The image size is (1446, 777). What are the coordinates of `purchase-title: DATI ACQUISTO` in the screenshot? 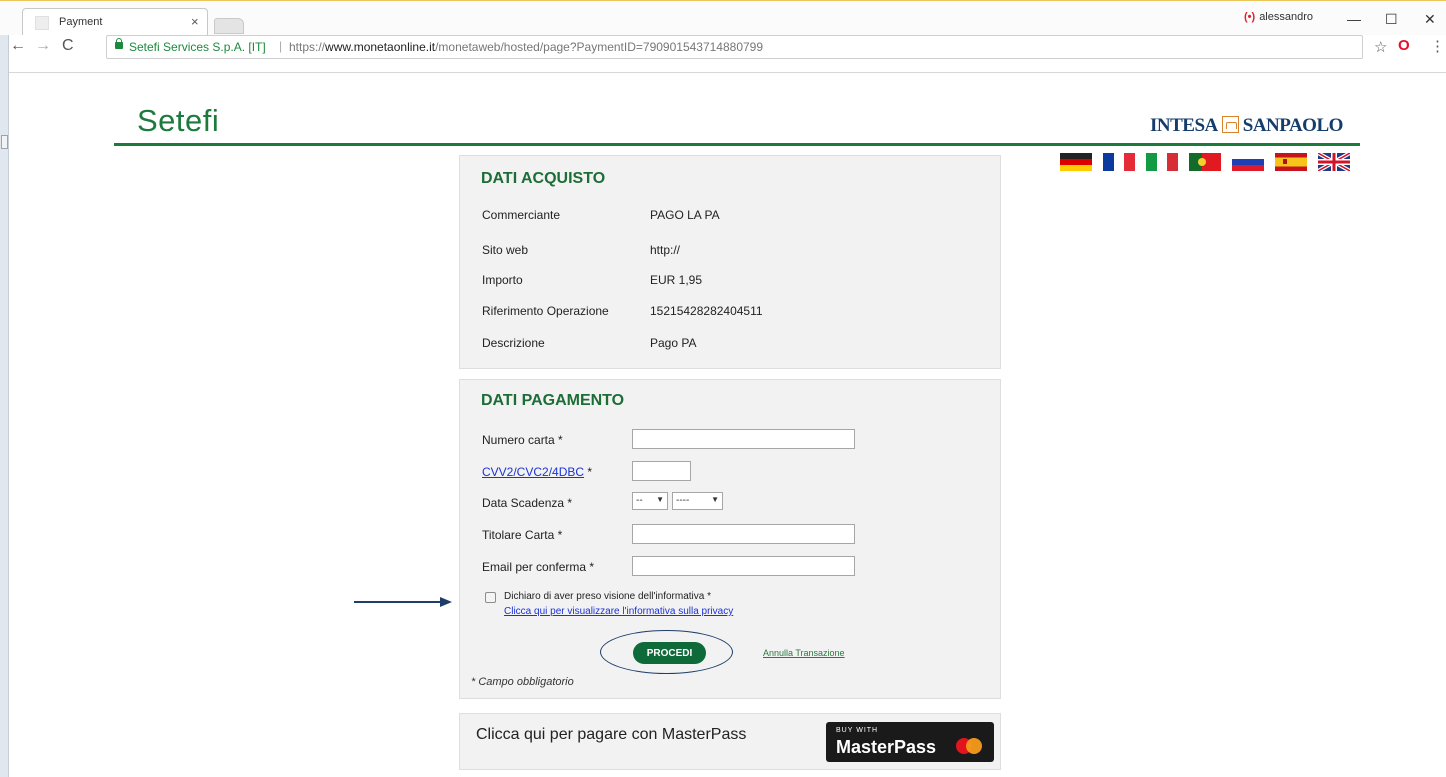 It's located at (543, 178).